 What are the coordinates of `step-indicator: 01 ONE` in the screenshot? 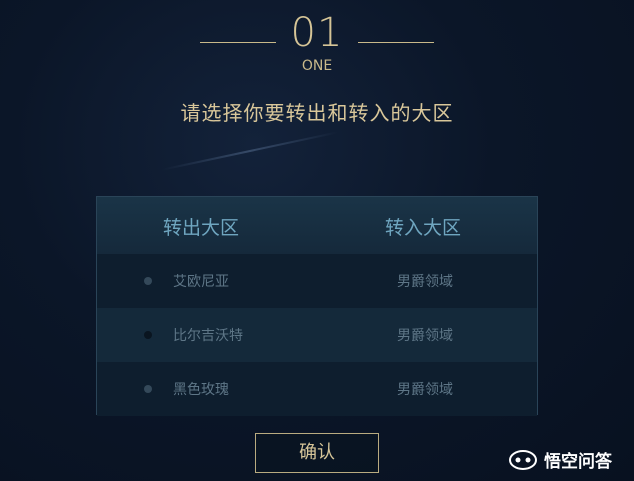 It's located at (317, 45).